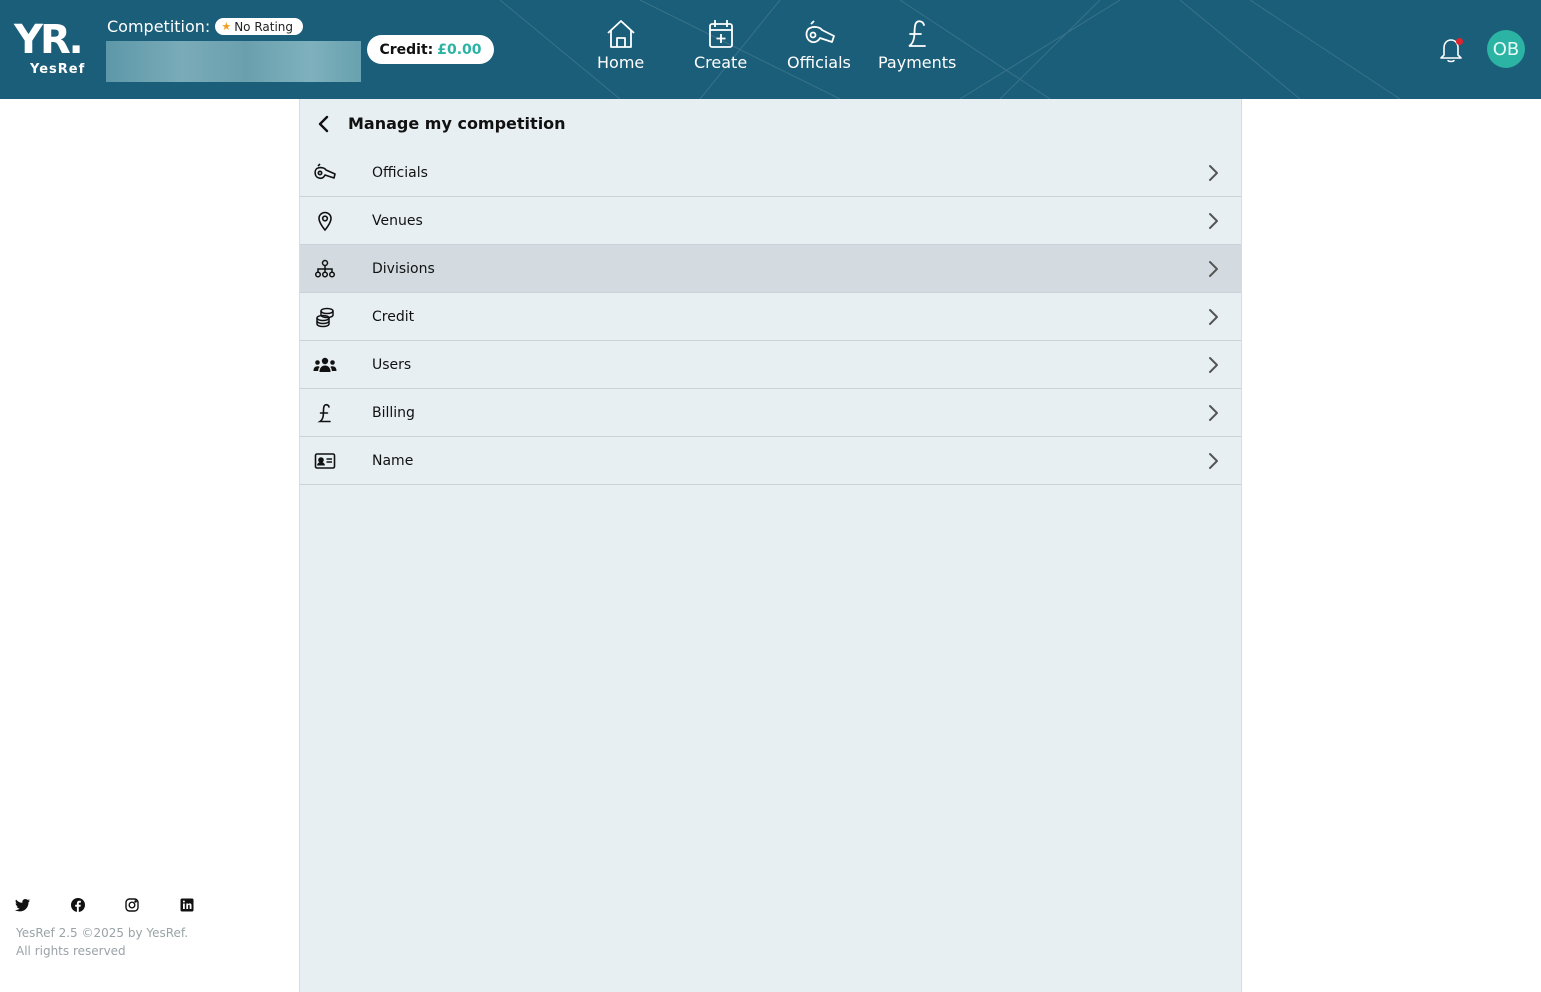  I want to click on credit-amount: £0.00, so click(459, 49).